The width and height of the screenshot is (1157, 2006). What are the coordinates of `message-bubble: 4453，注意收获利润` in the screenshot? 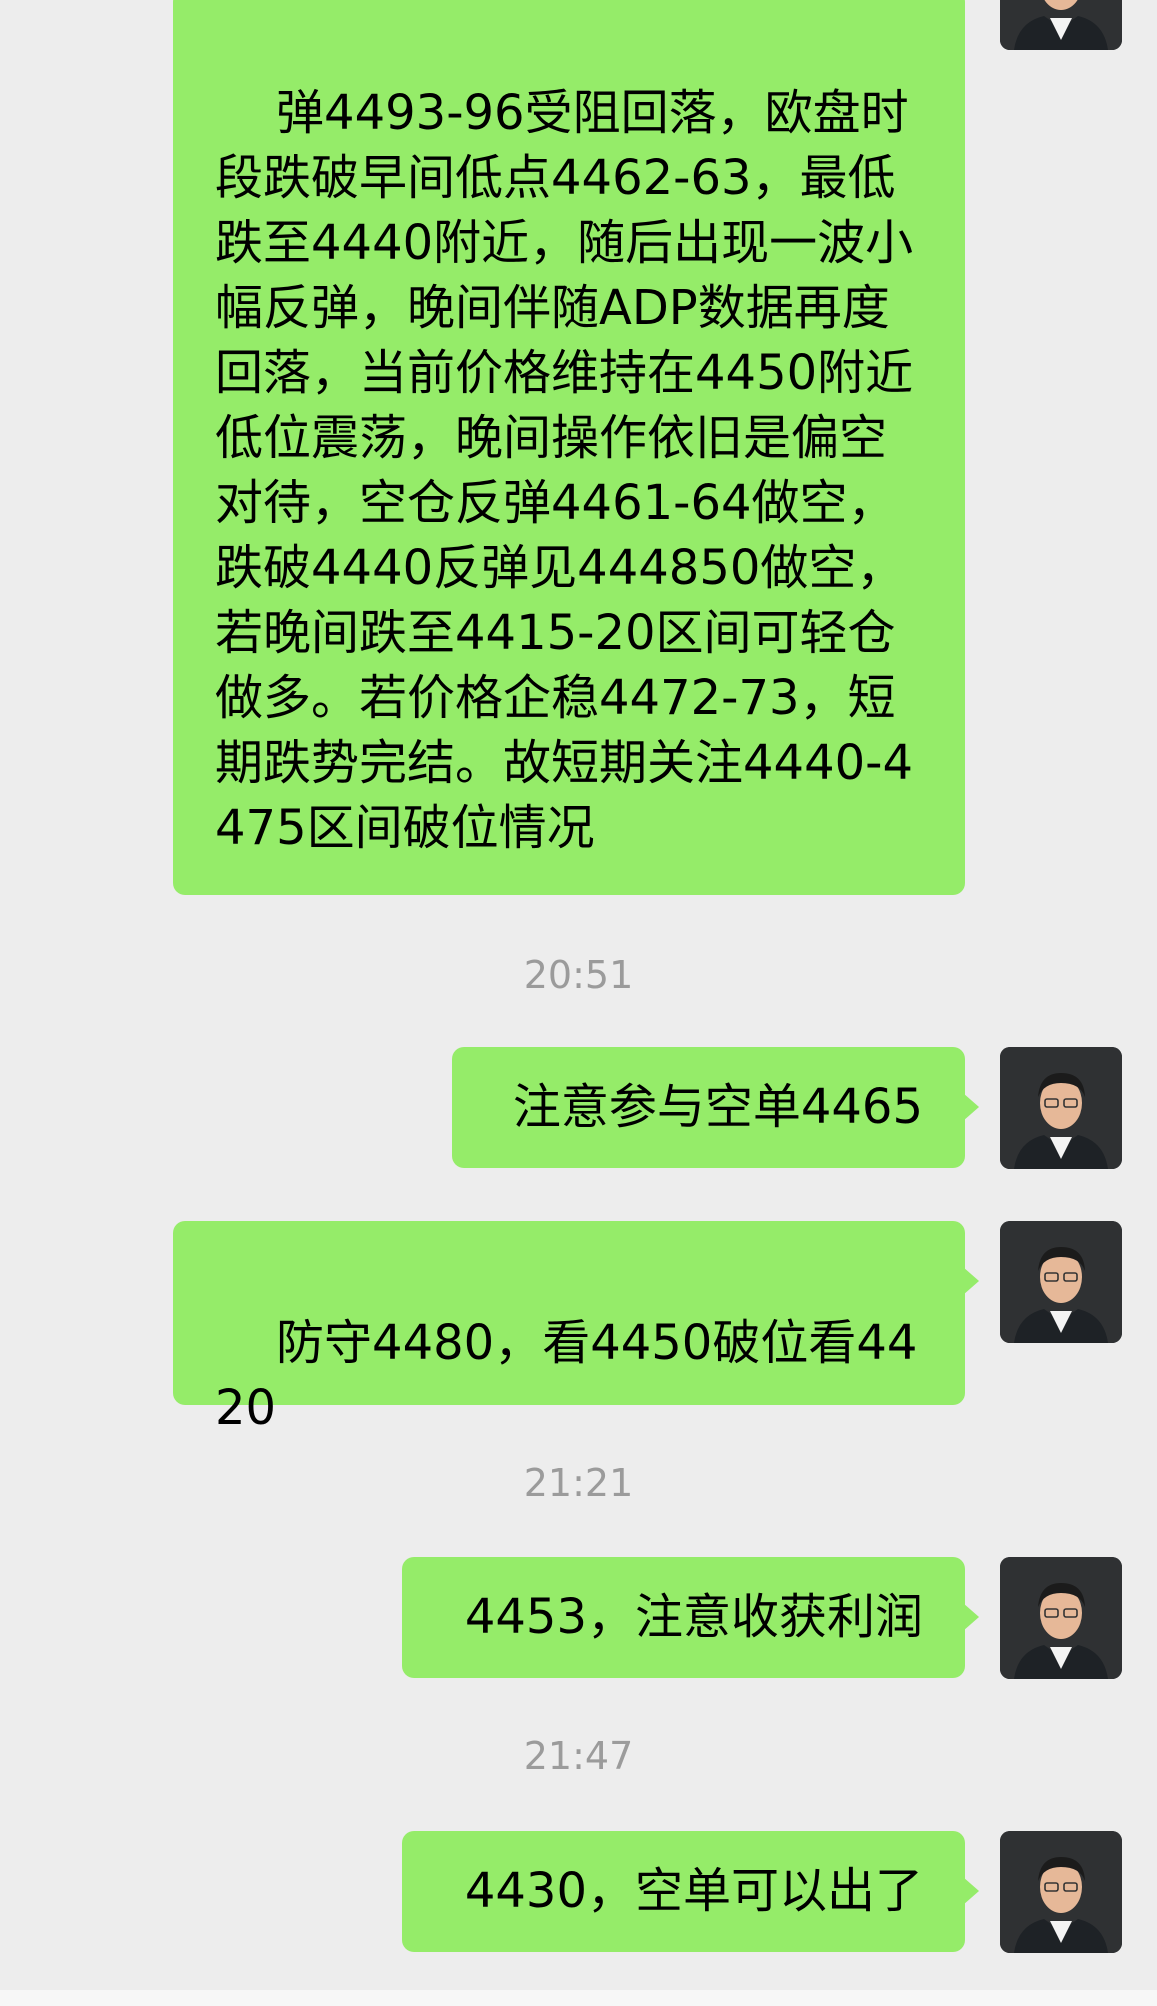 It's located at (690, 1617).